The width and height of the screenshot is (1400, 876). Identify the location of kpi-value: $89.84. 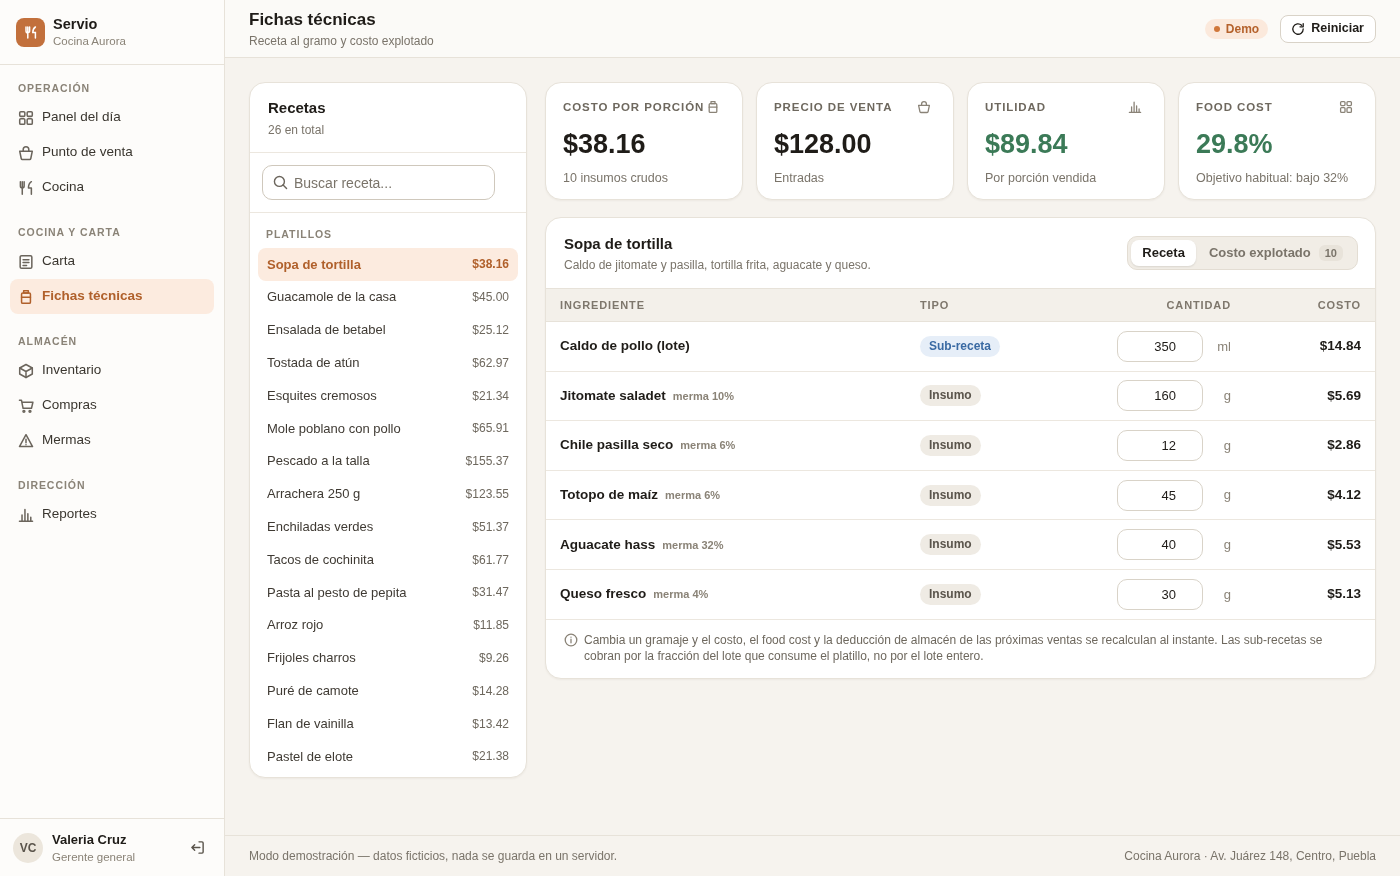
(1027, 144).